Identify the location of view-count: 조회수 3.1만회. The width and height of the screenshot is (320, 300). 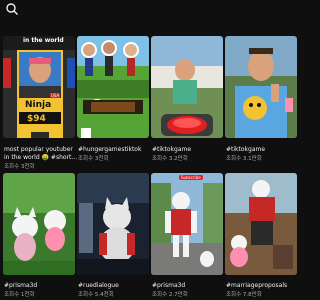
(244, 159).